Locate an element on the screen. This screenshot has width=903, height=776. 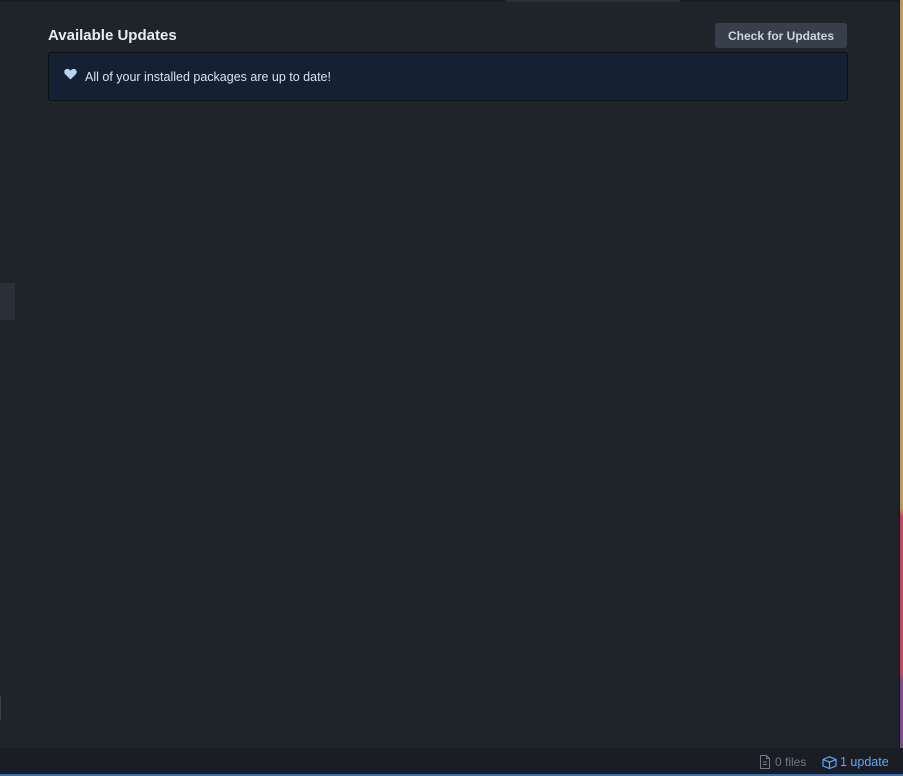
file-icon is located at coordinates (765, 762).